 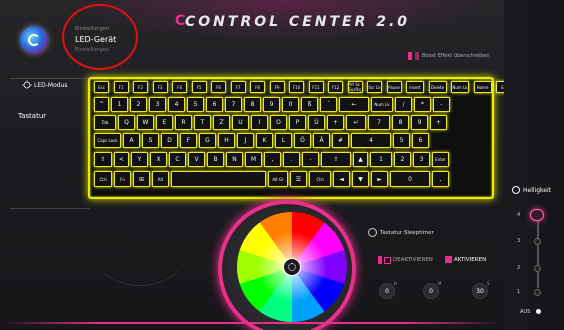 I want to click on keyboard-key: 7, so click(x=379, y=122).